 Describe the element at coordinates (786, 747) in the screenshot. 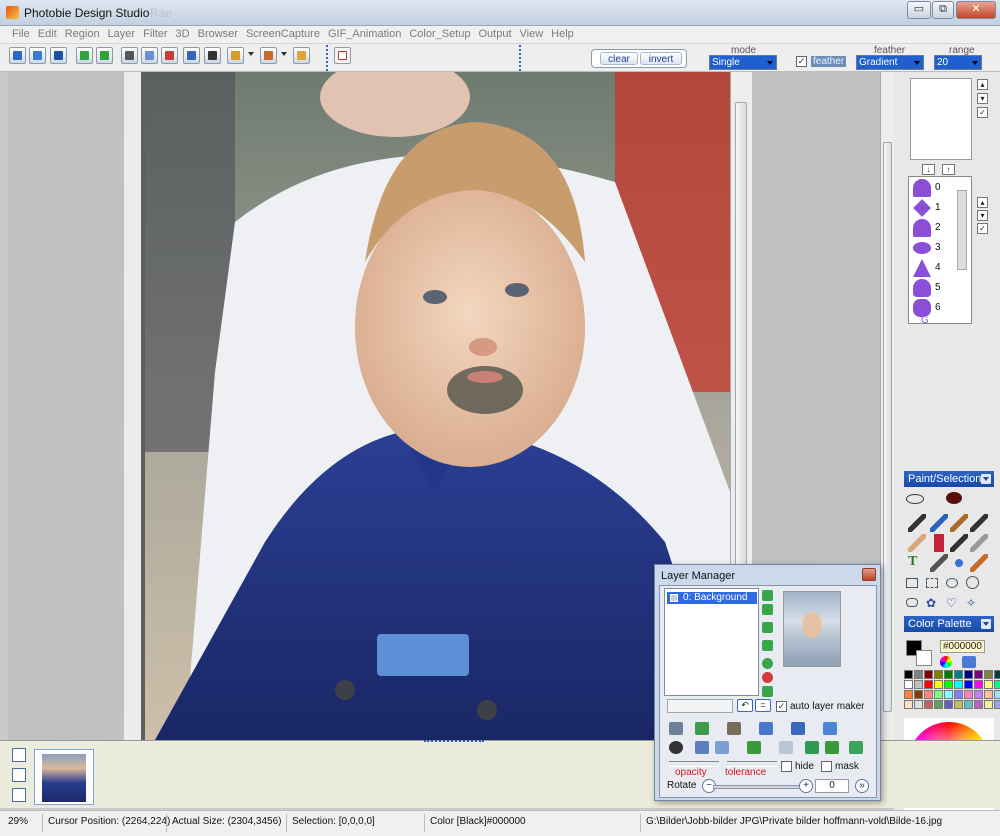

I see `adjust-icon` at that location.